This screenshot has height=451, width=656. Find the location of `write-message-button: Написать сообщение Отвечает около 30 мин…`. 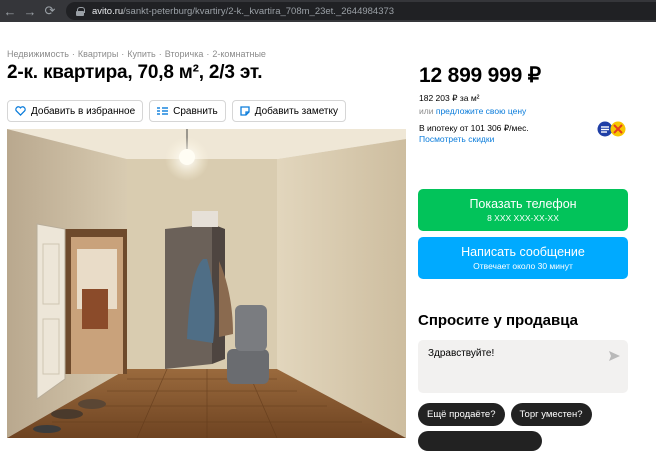

write-message-button: Написать сообщение Отвечает около 30 мин… is located at coordinates (523, 258).